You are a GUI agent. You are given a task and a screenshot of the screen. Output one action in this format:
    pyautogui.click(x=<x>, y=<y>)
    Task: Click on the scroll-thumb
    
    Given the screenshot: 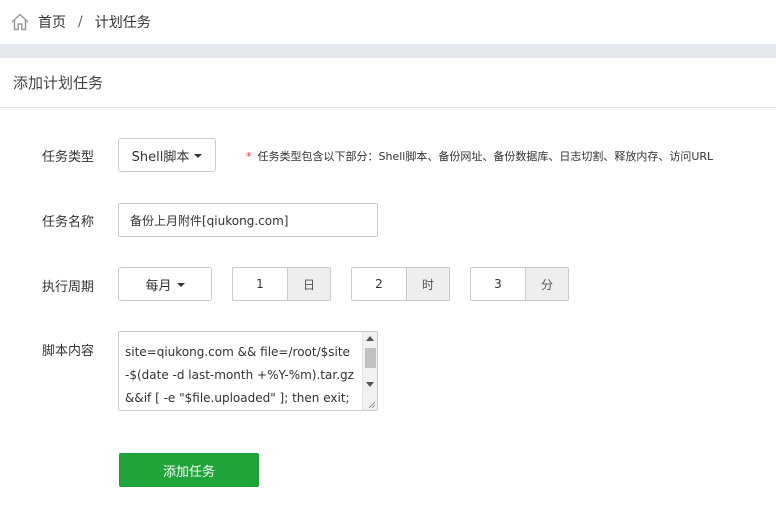 What is the action you would take?
    pyautogui.click(x=370, y=358)
    